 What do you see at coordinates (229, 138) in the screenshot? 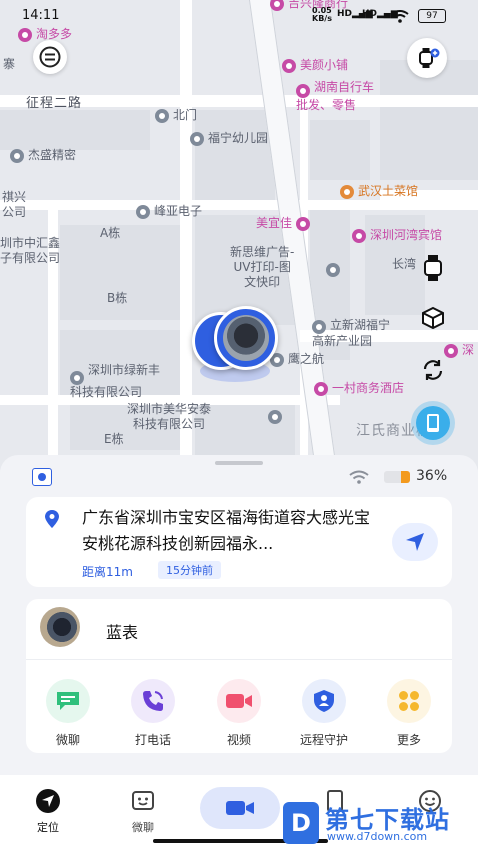
I see `poi-funing-kindergarten: 福宁幼儿园` at bounding box center [229, 138].